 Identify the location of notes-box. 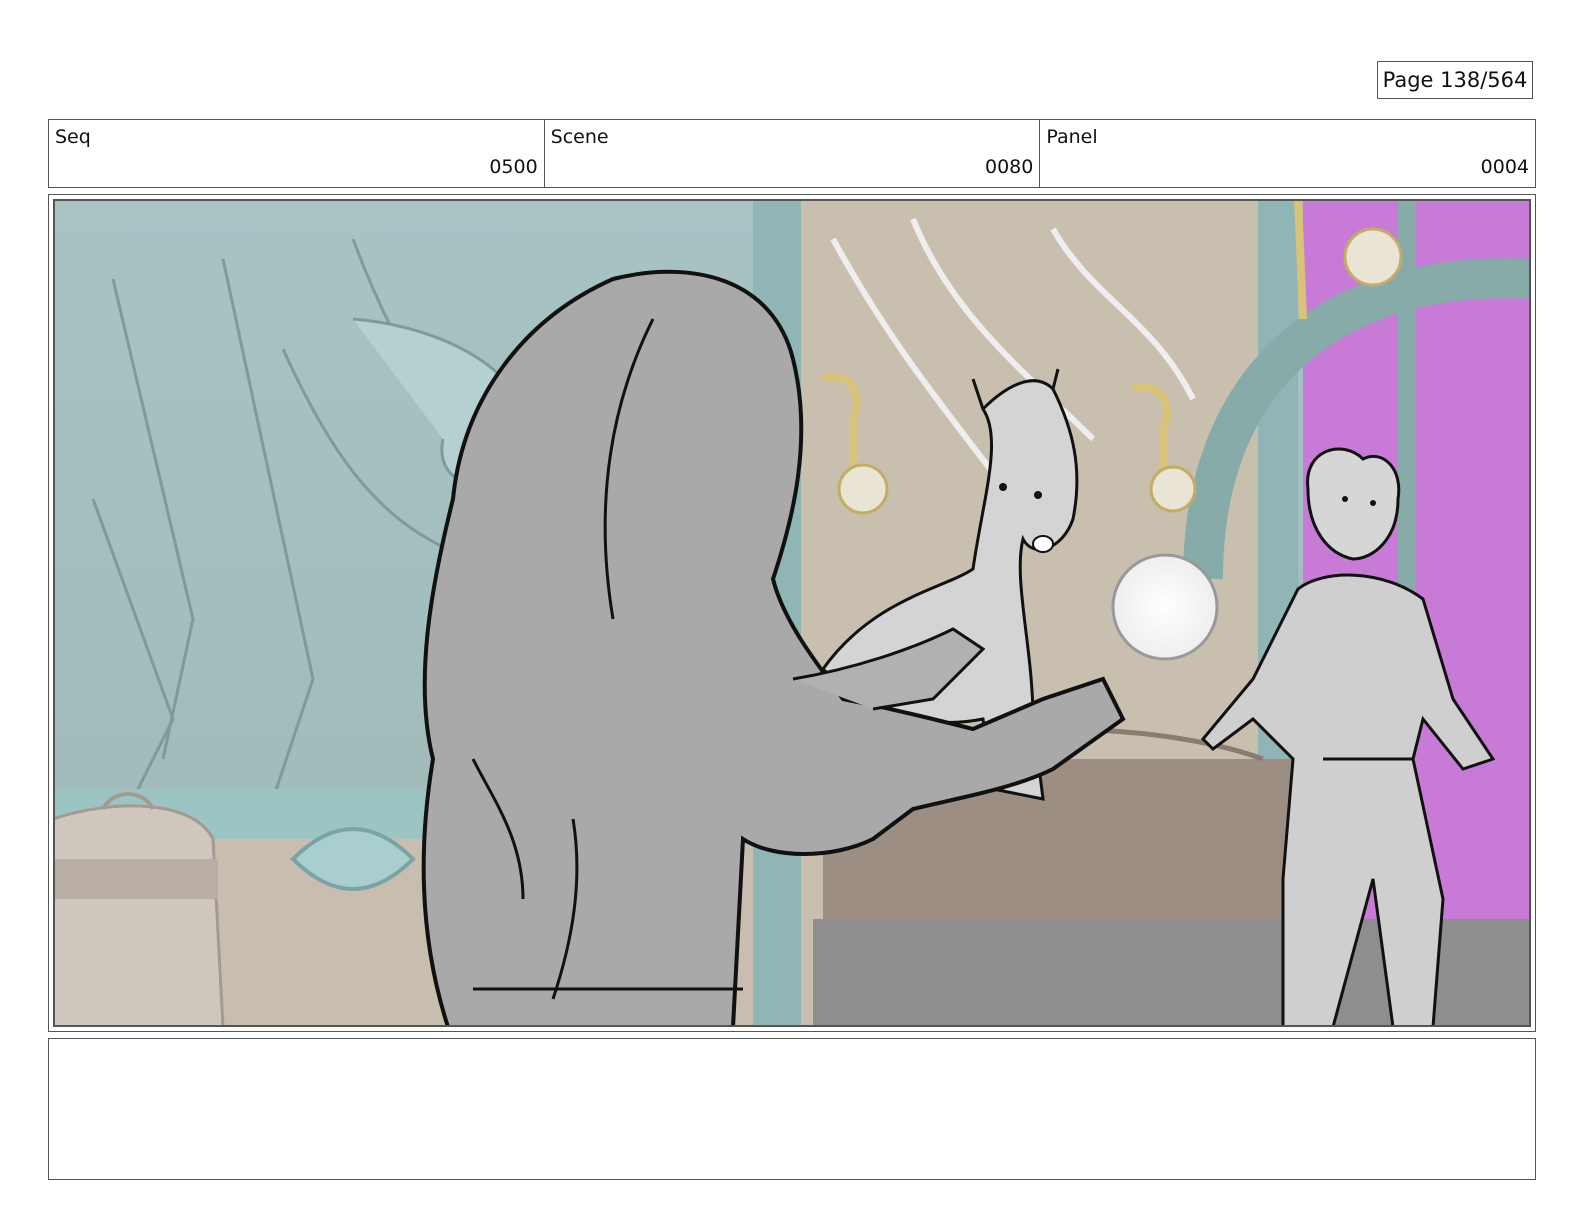
(792, 1109).